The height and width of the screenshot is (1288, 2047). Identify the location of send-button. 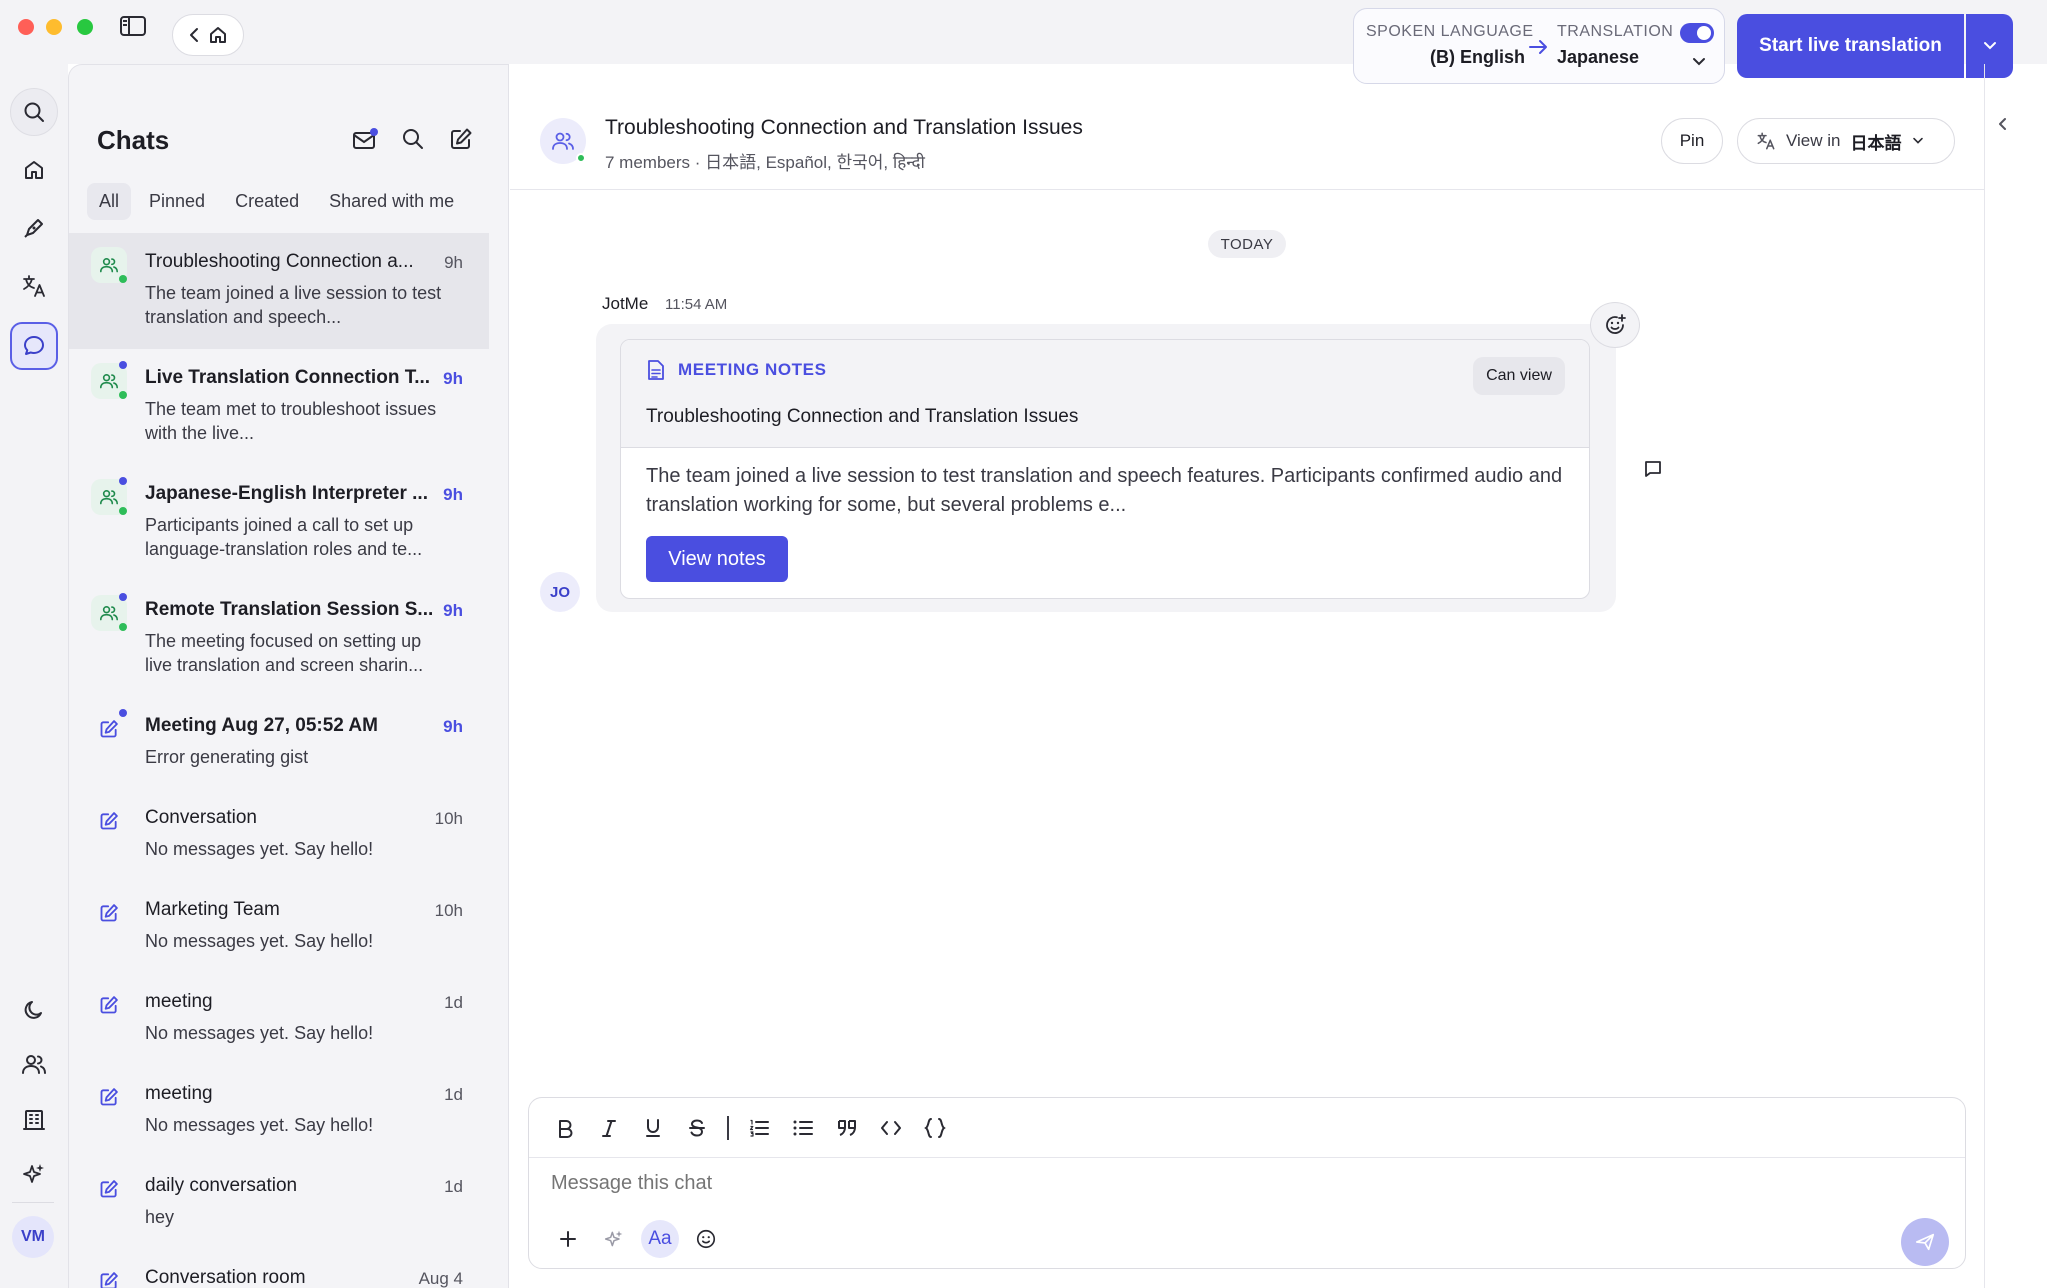
(1925, 1242).